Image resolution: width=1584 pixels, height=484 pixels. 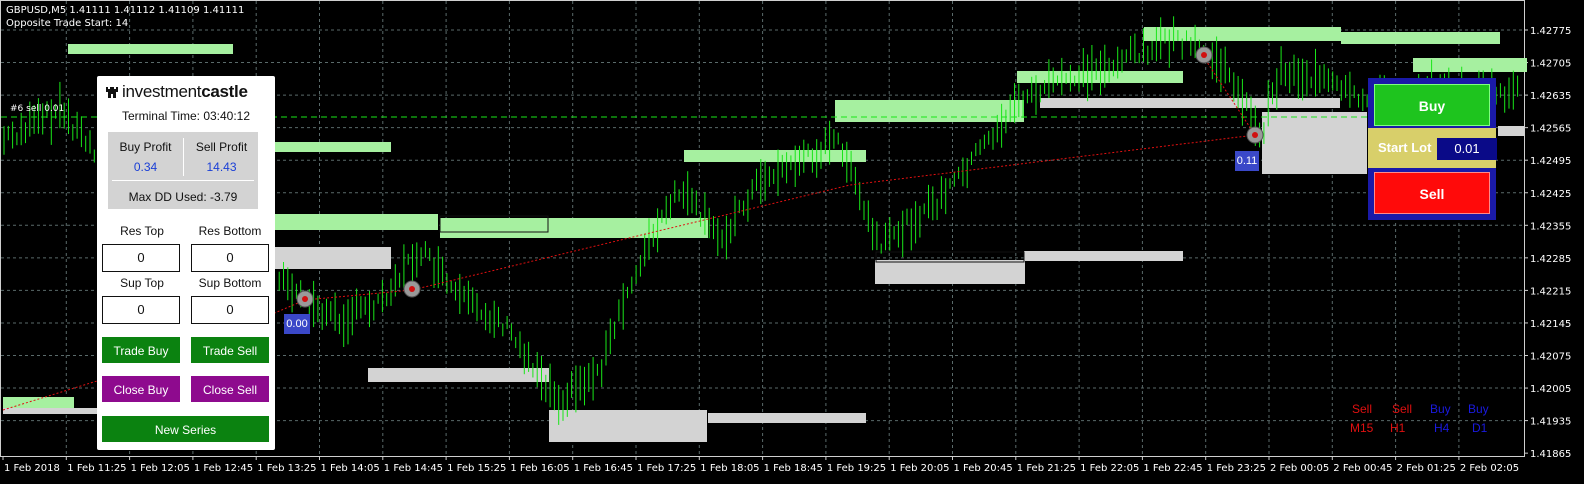 What do you see at coordinates (1550, 31) in the screenshot?
I see `price-axis-label: 1.42775` at bounding box center [1550, 31].